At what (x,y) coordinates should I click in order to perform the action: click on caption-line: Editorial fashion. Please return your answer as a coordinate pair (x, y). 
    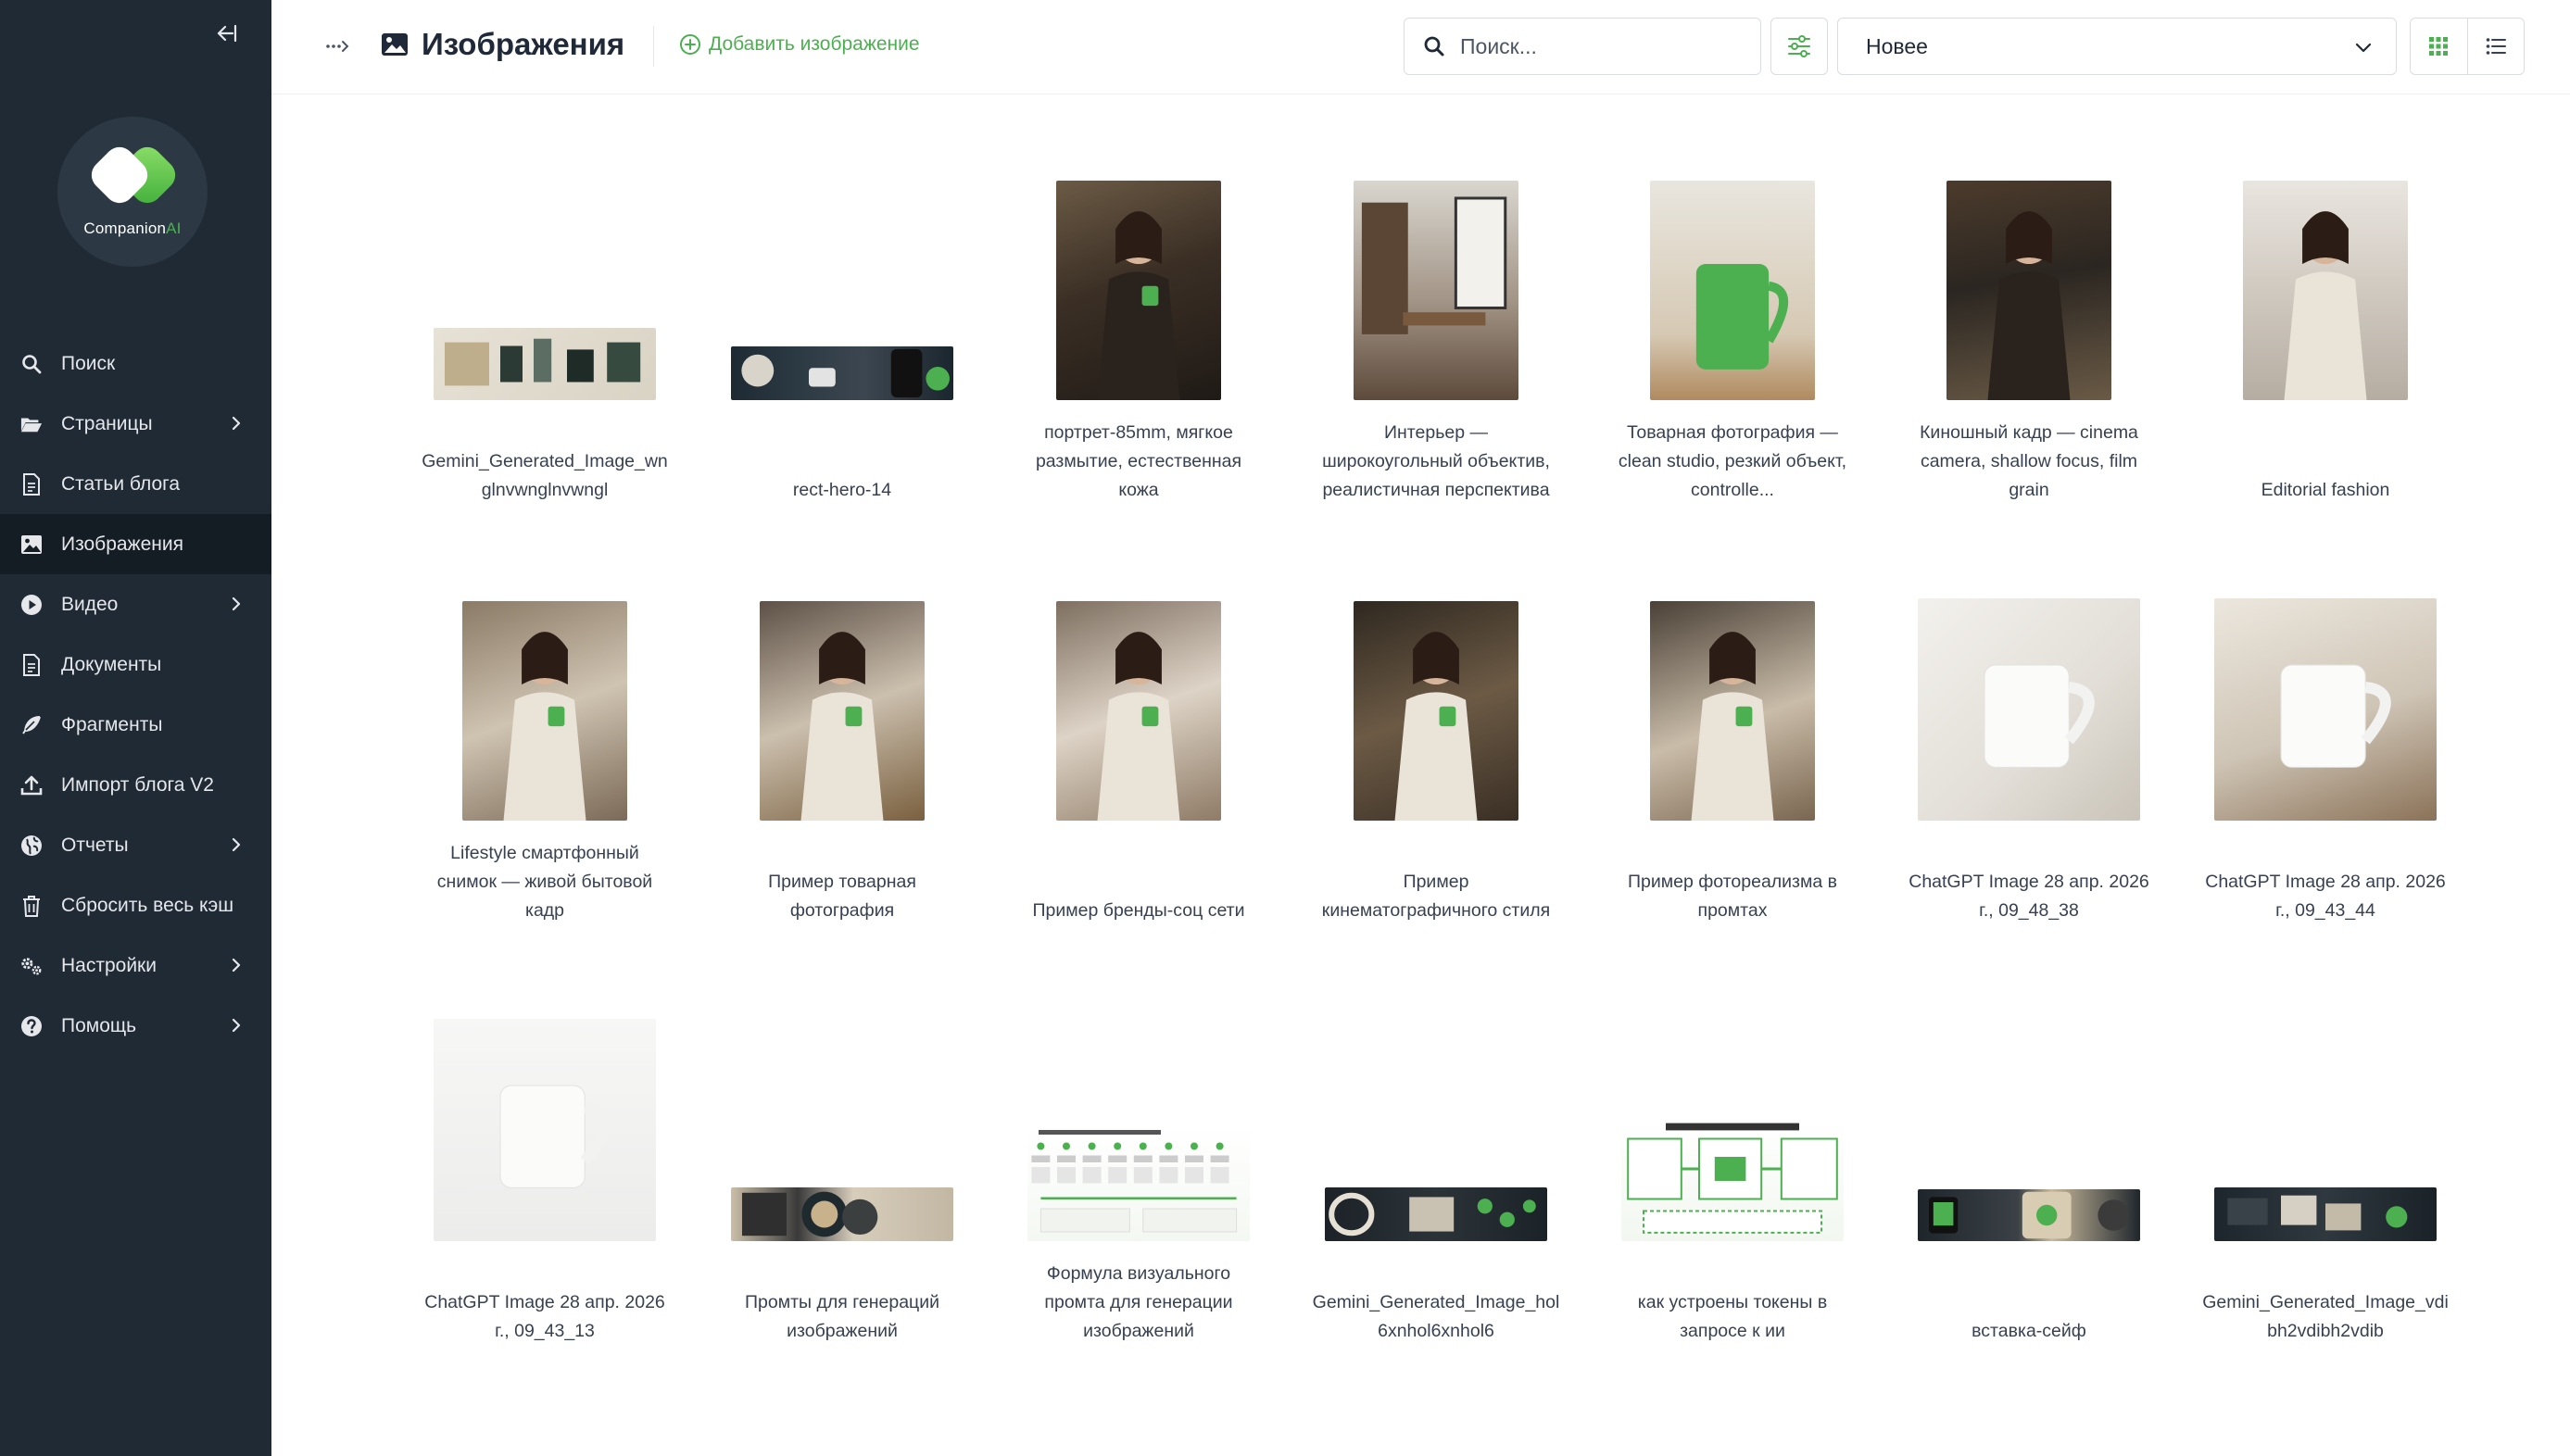
    Looking at the image, I should click on (2325, 490).